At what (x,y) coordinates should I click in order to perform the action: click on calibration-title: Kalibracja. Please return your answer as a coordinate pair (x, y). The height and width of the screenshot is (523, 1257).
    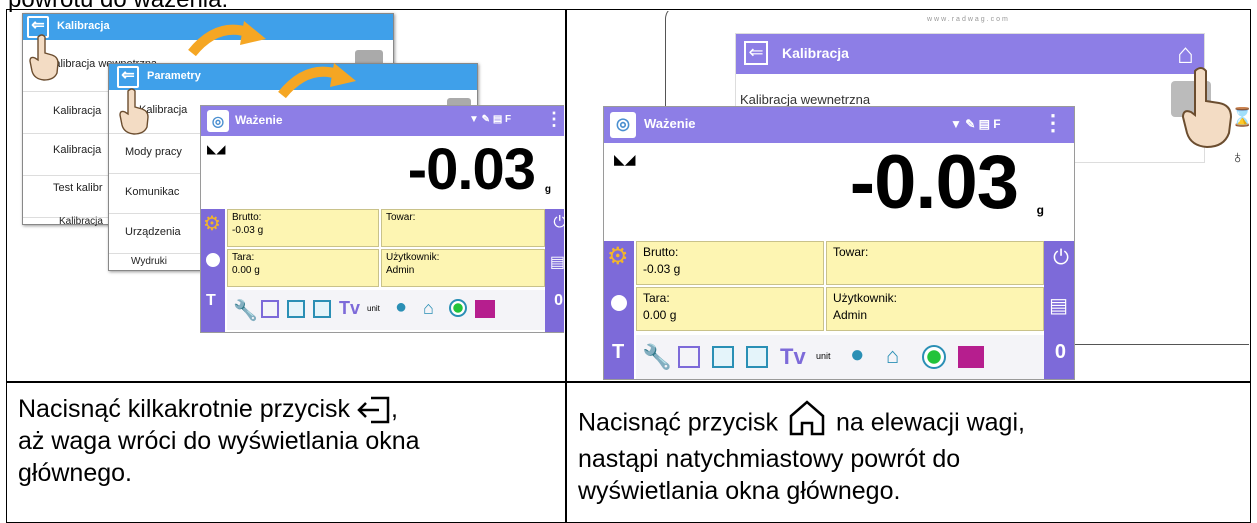
    Looking at the image, I should click on (815, 53).